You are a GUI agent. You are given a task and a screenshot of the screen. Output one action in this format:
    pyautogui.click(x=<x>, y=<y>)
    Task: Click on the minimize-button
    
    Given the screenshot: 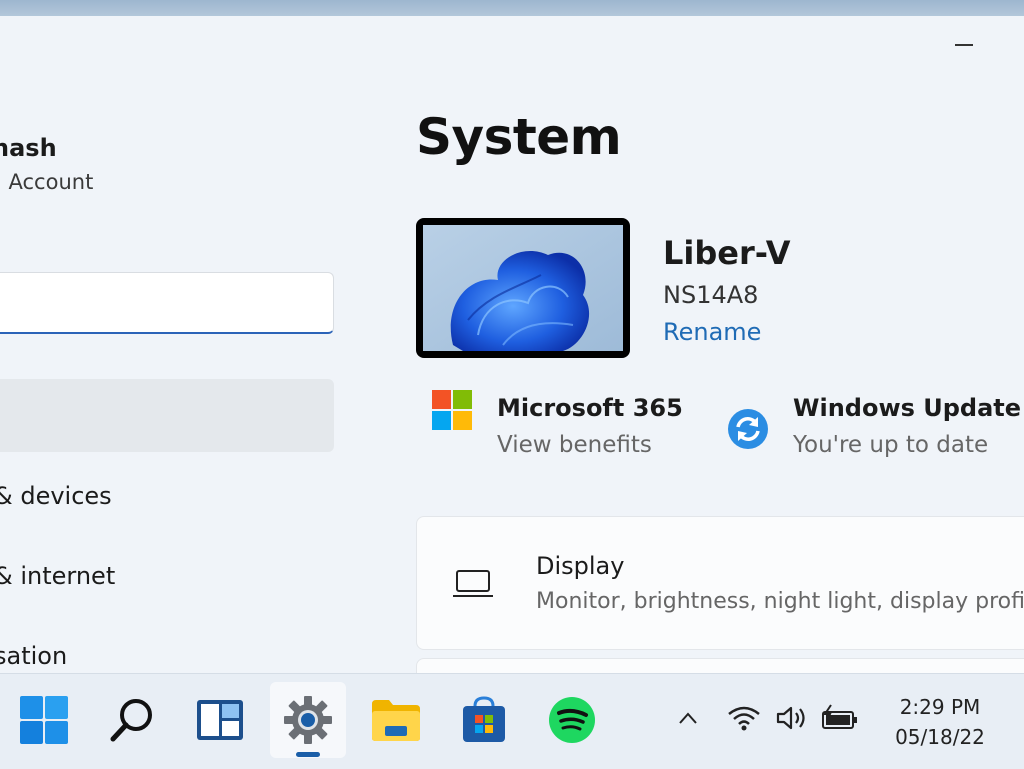 What is the action you would take?
    pyautogui.click(x=964, y=45)
    